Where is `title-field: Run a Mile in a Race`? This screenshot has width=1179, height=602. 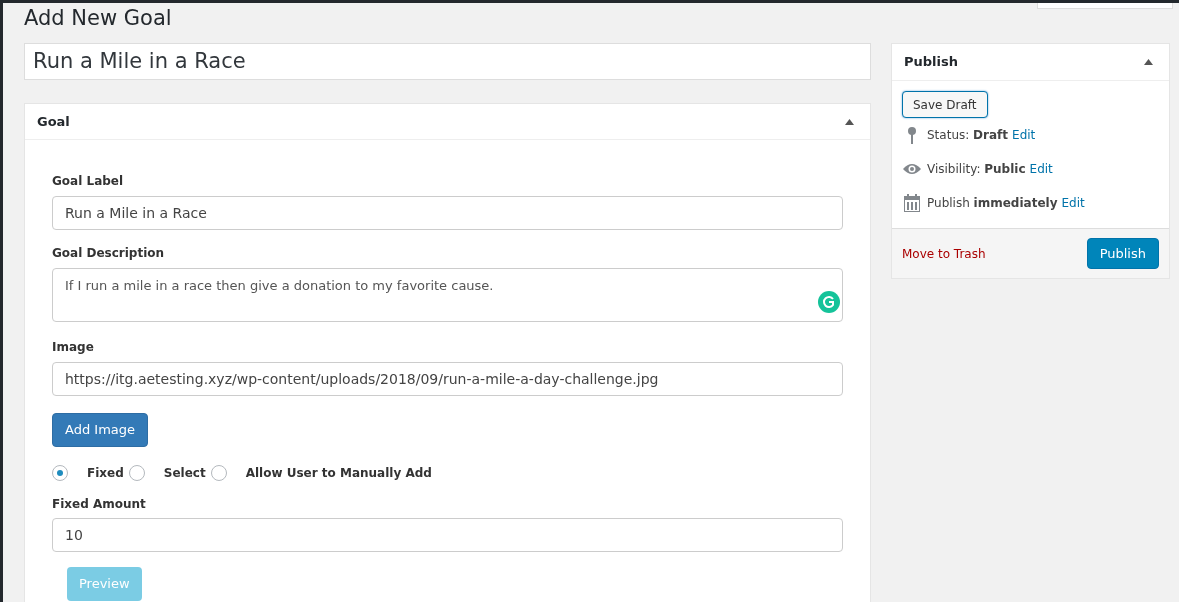 title-field: Run a Mile in a Race is located at coordinates (447, 61).